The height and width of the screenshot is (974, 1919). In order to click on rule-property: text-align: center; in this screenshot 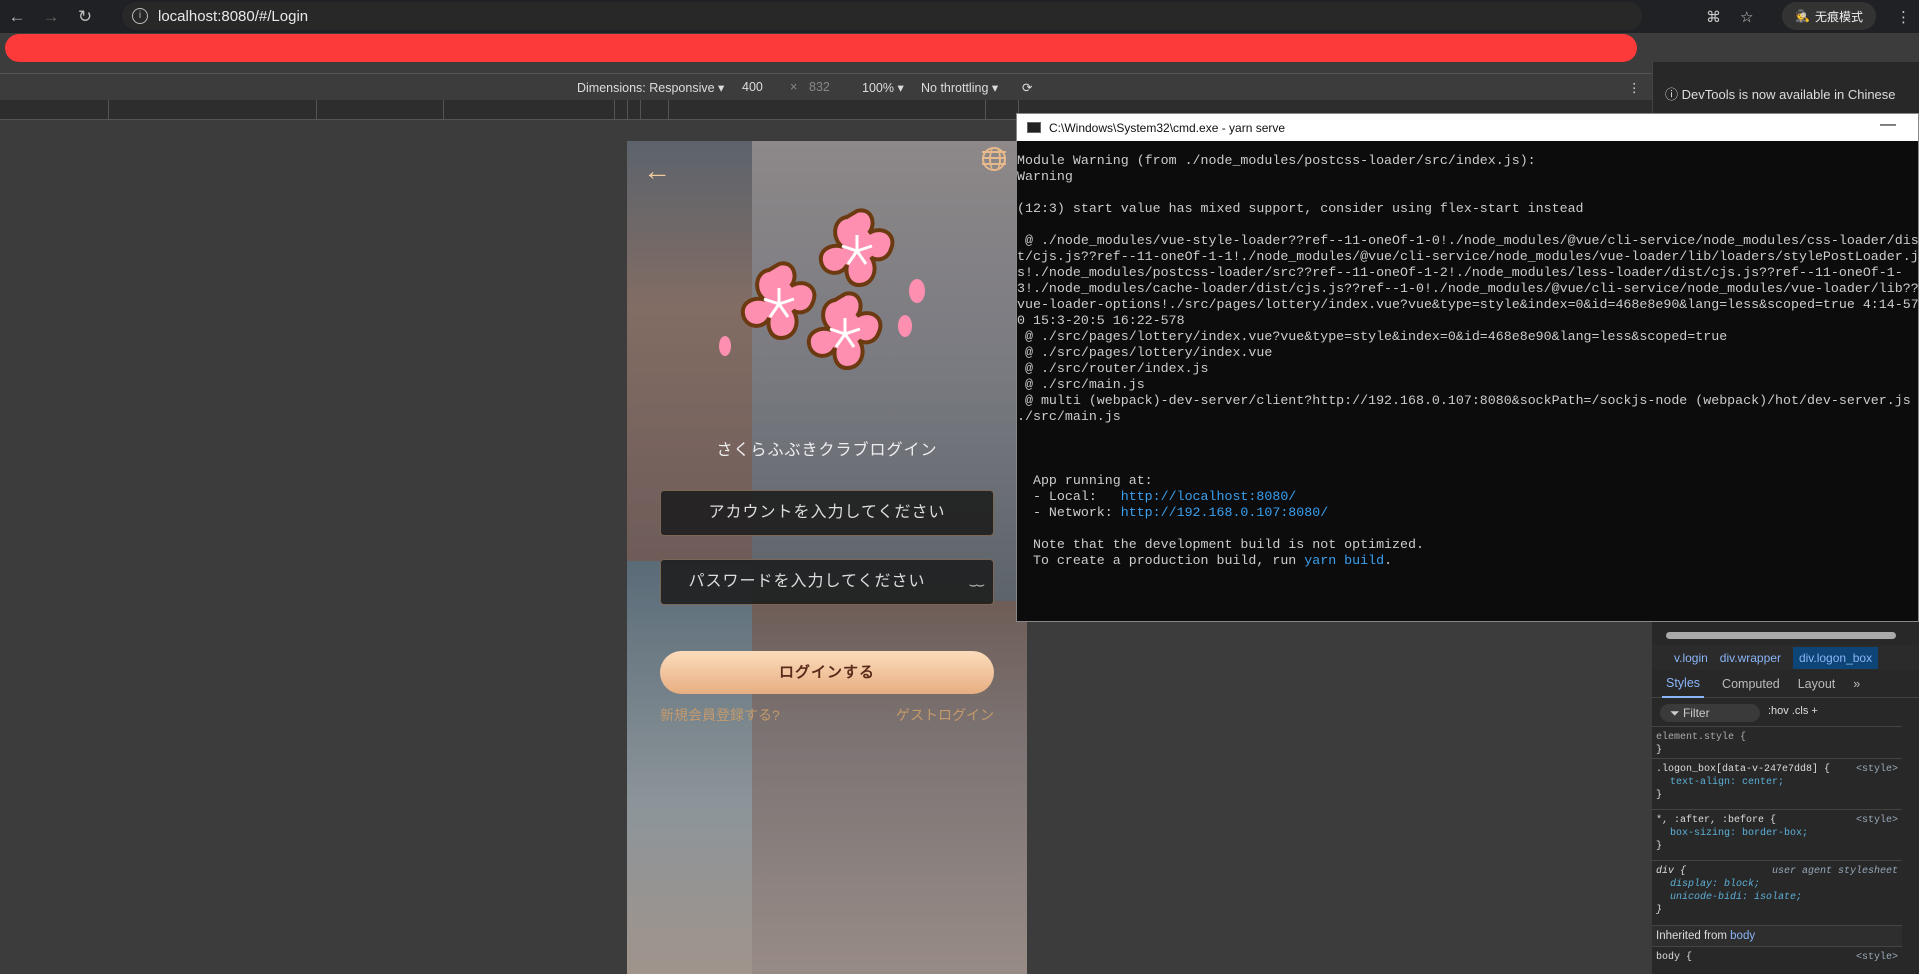, I will do `click(1777, 782)`.